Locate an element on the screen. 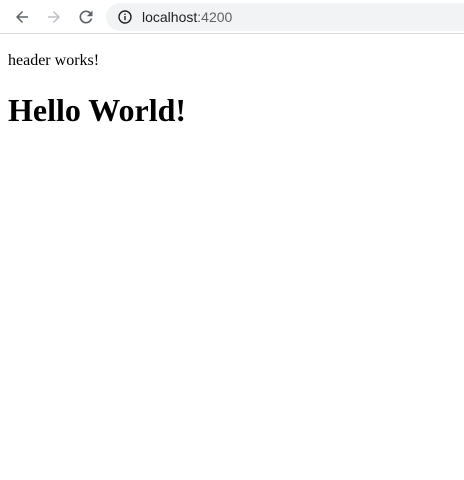  header-text: header works! is located at coordinates (54, 60).